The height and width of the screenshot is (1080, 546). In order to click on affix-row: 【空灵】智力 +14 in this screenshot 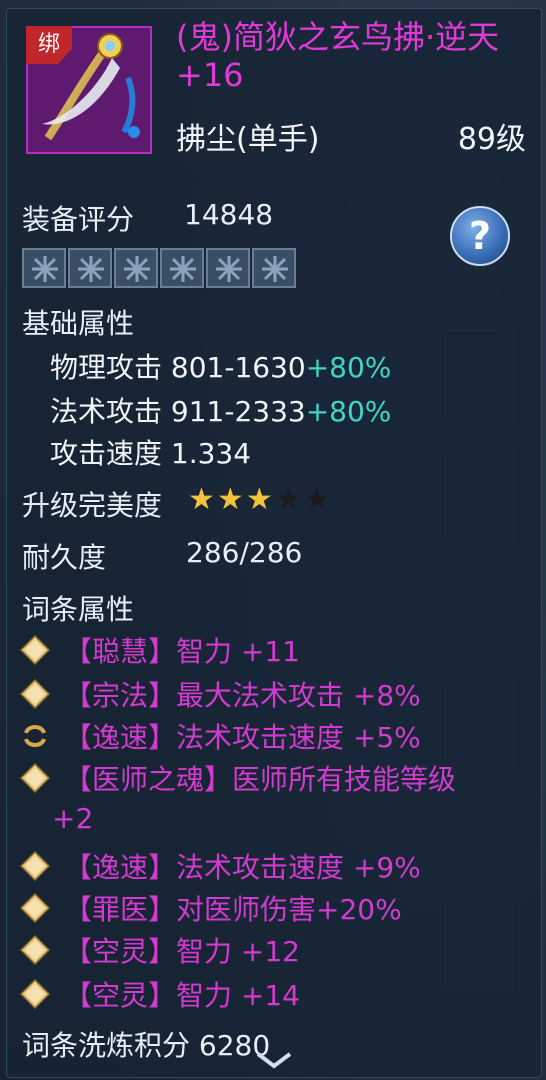, I will do `click(160, 994)`.